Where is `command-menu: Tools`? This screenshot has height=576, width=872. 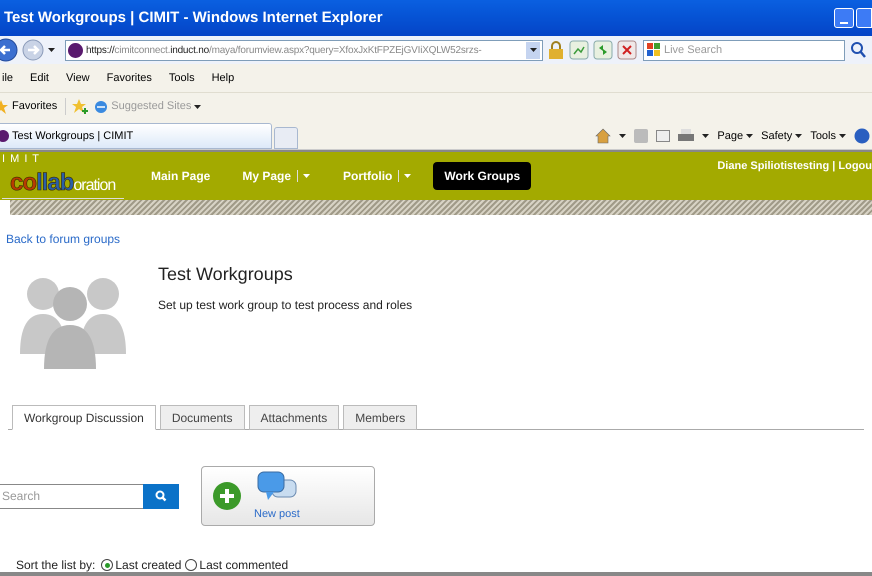 command-menu: Tools is located at coordinates (828, 136).